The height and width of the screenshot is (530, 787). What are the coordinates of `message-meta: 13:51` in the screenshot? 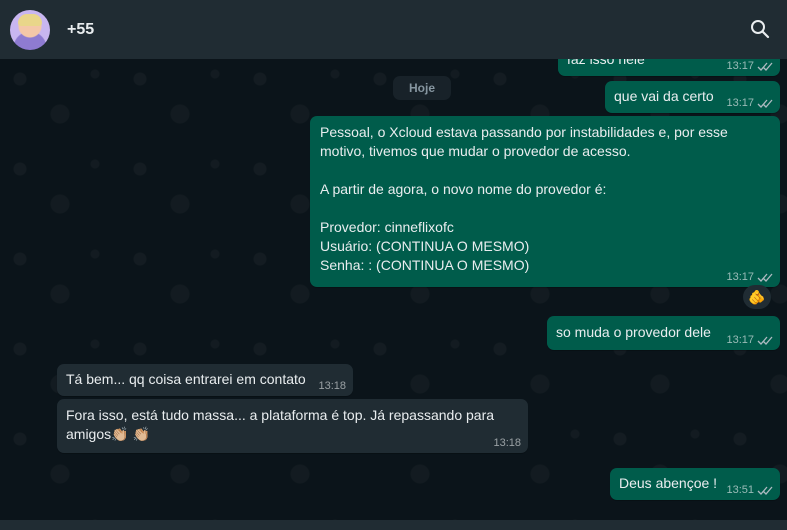 It's located at (749, 490).